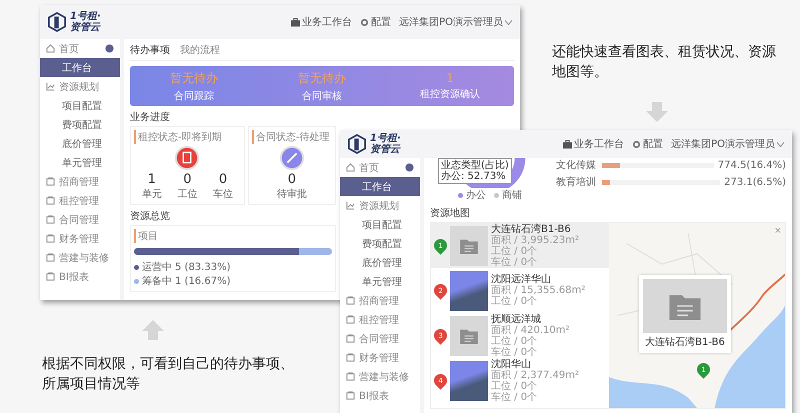 Image resolution: width=800 pixels, height=413 pixels. Describe the element at coordinates (50, 48) in the screenshot. I see `home-icon` at that location.